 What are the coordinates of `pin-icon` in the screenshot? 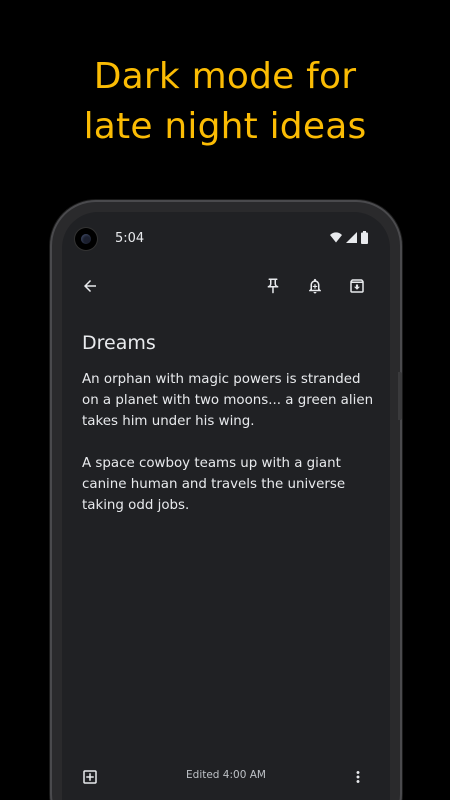 It's located at (273, 286).